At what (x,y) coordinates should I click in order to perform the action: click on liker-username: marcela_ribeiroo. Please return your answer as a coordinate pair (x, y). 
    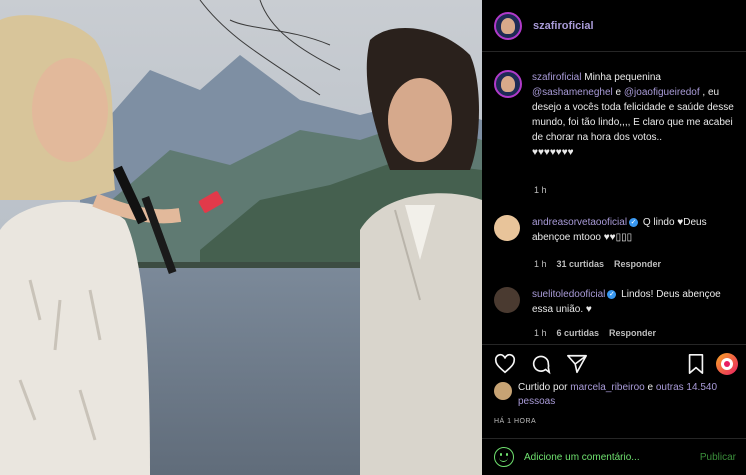
    Looking at the image, I should click on (607, 387).